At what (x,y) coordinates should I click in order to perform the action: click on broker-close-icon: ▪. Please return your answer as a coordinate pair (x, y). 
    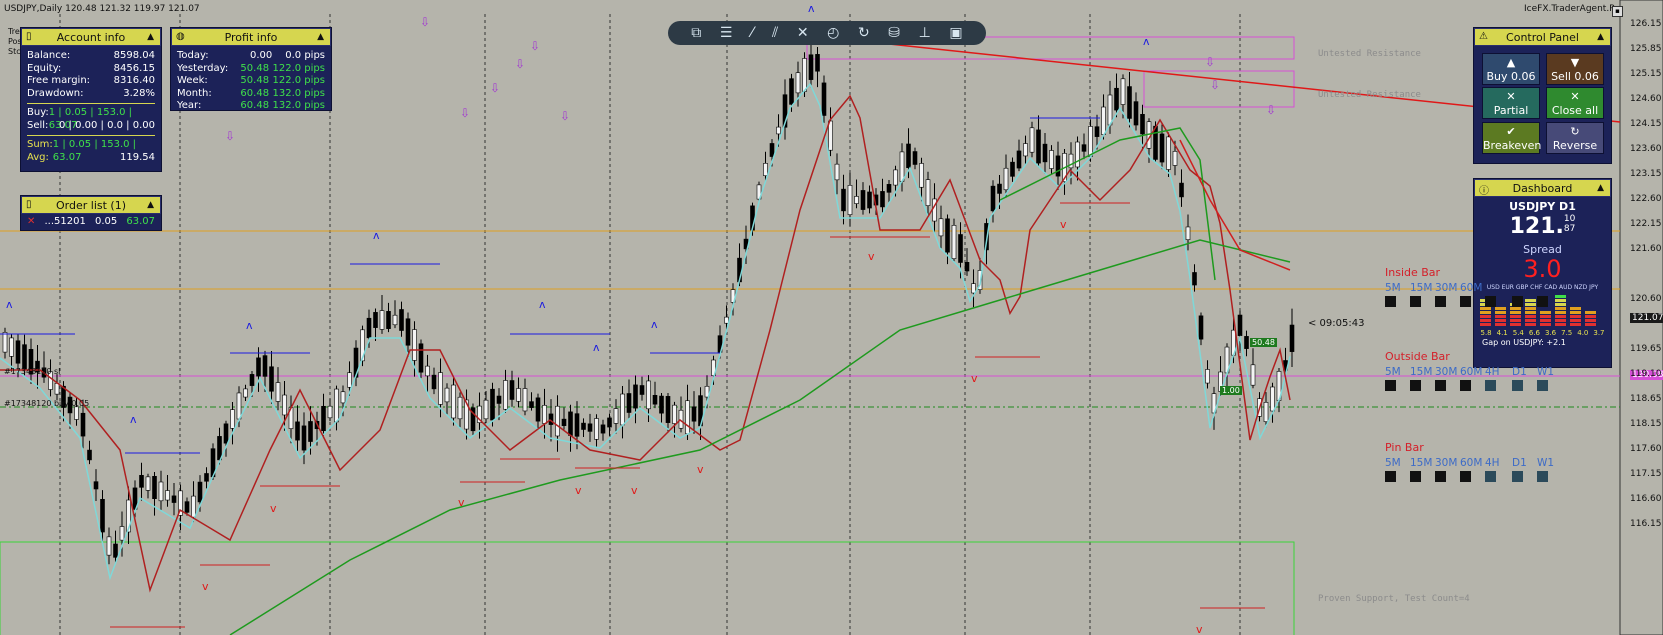
    Looking at the image, I should click on (1617, 11).